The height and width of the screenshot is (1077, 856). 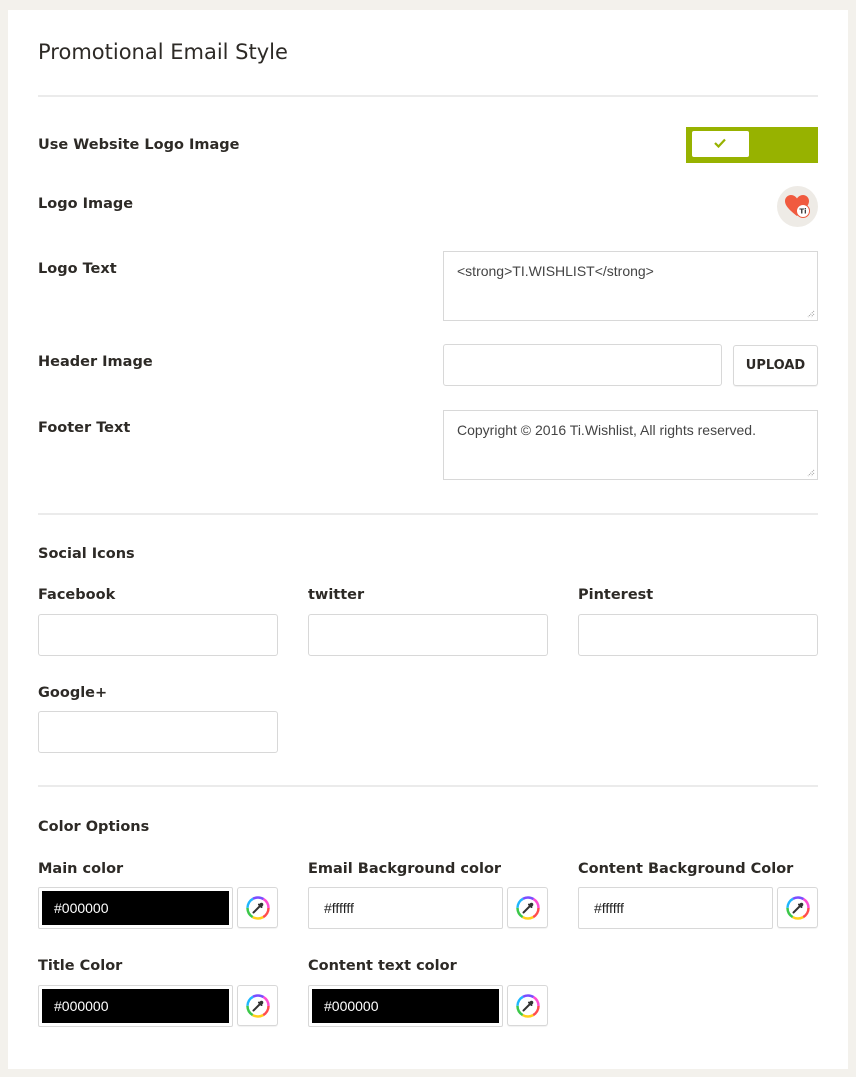 What do you see at coordinates (698, 635) in the screenshot?
I see `pinterest-input` at bounding box center [698, 635].